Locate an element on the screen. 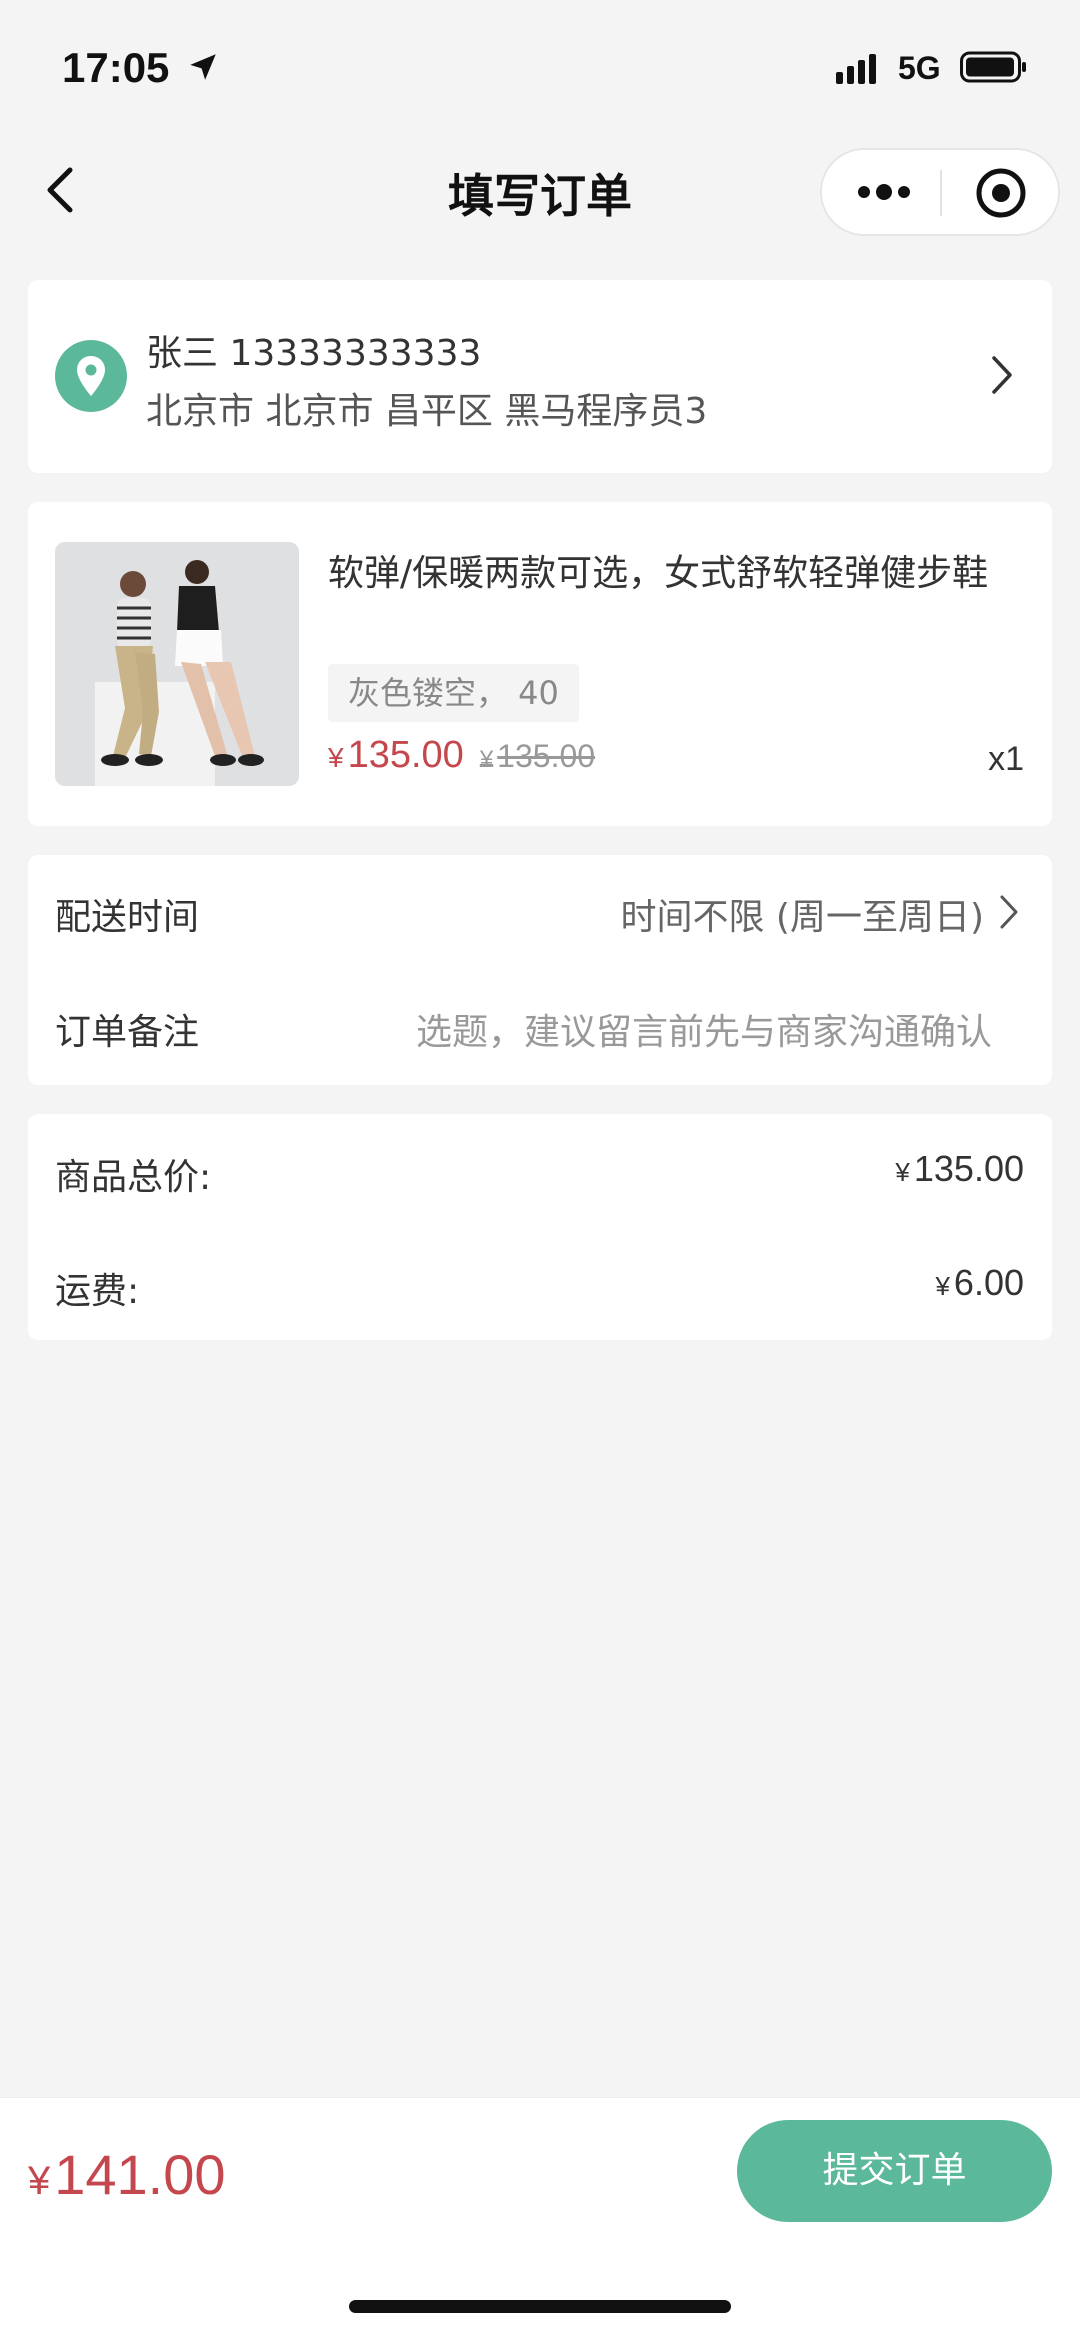 The width and height of the screenshot is (1080, 2337). order-total-amount: 141.00 is located at coordinates (140, 2174).